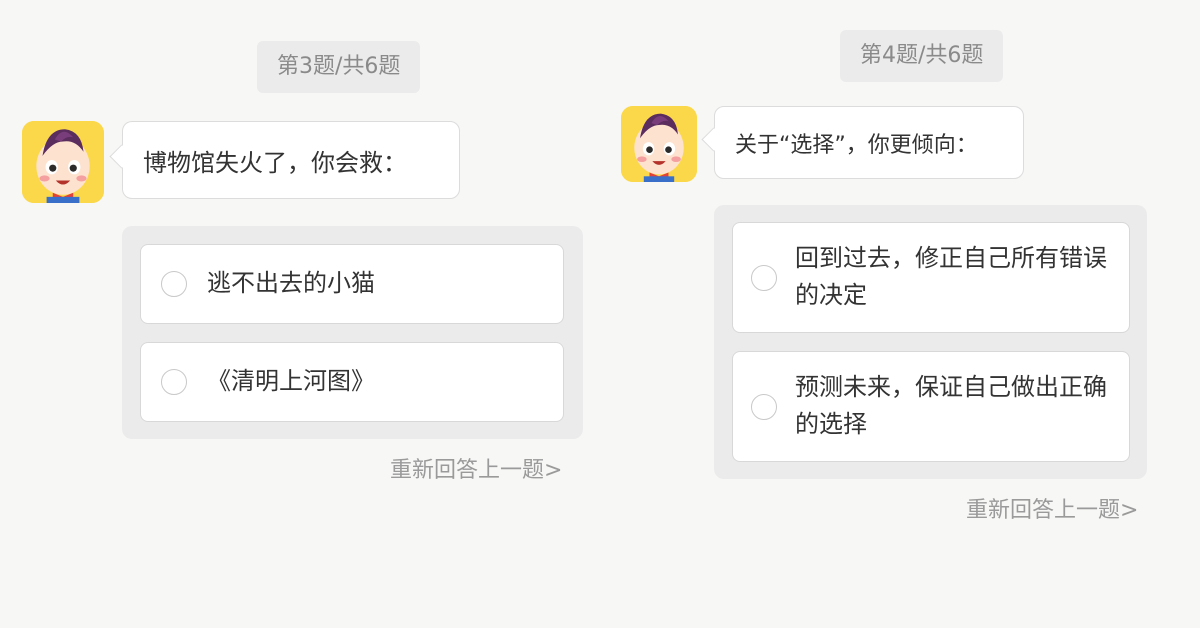 This screenshot has width=1200, height=628. Describe the element at coordinates (856, 145) in the screenshot. I see `question-prompt: 关于“选择”，你更倾向：` at that location.